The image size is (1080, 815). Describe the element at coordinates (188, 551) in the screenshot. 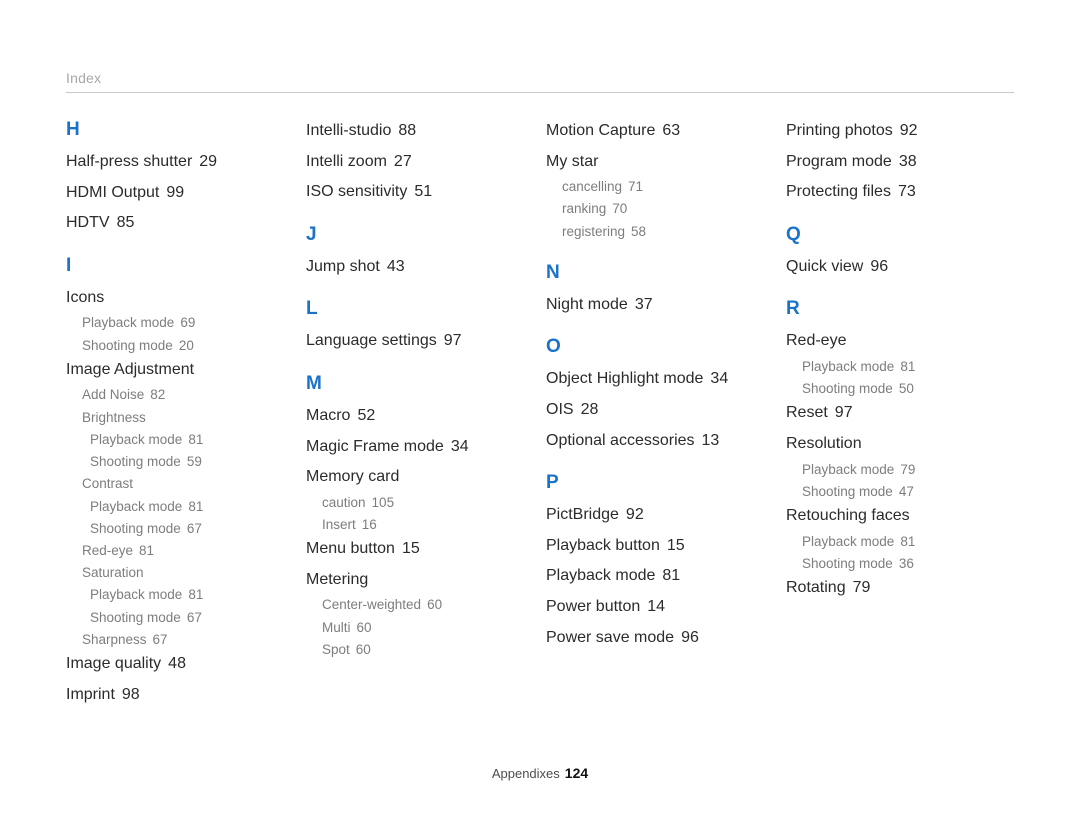

I see `index-subentry: Red-eye 81` at that location.